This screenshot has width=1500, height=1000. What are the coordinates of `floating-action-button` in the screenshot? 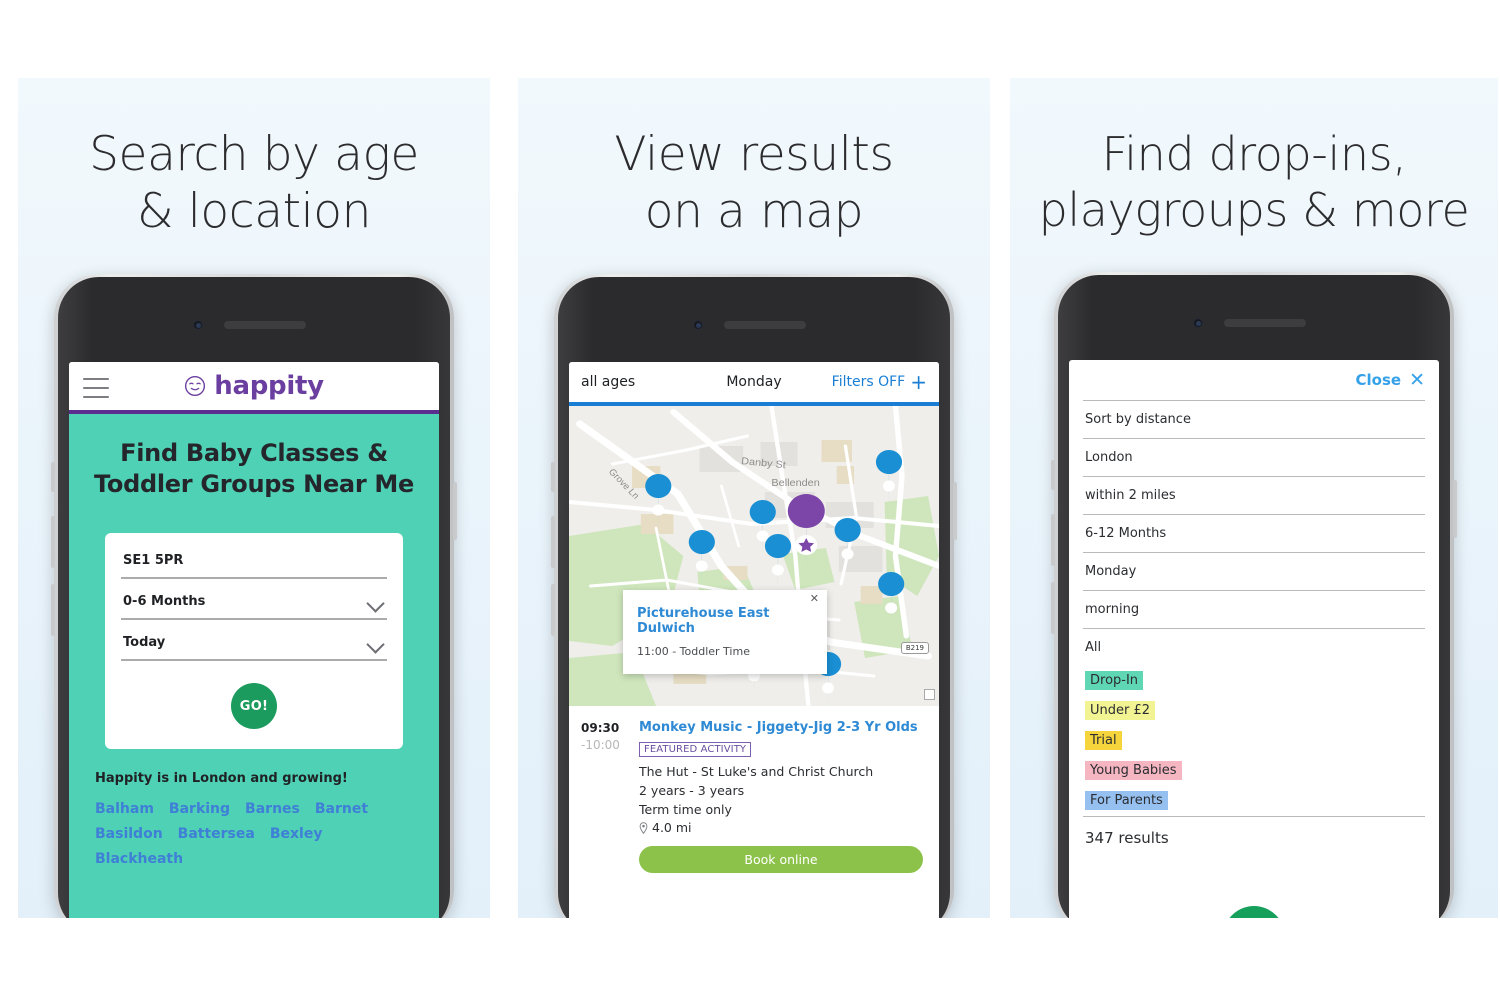 It's located at (1254, 912).